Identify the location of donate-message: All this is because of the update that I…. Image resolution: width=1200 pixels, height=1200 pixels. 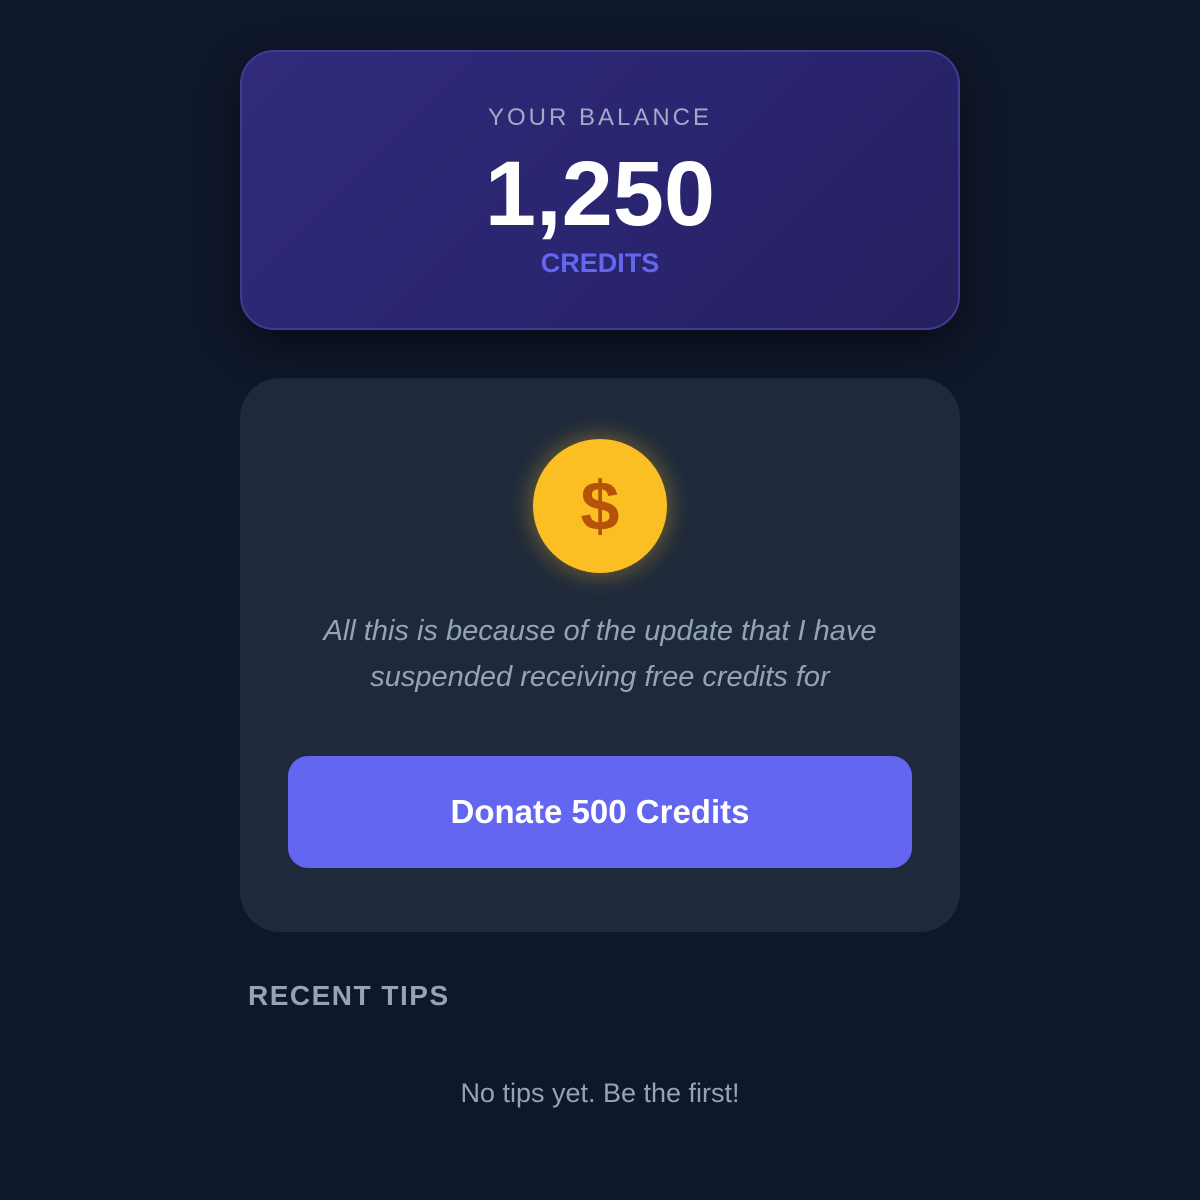
(600, 654).